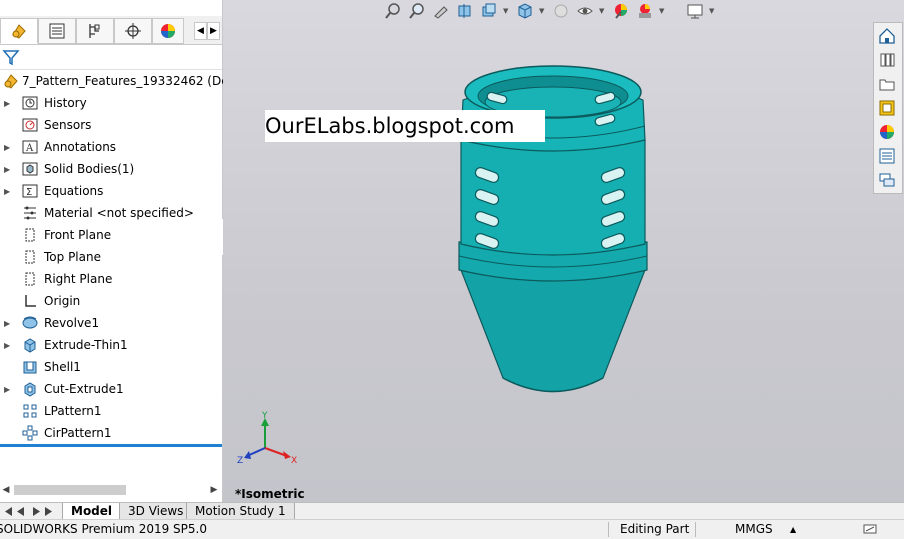 The height and width of the screenshot is (539, 904). I want to click on tab-motion-study-1: Motion Study 1, so click(240, 511).